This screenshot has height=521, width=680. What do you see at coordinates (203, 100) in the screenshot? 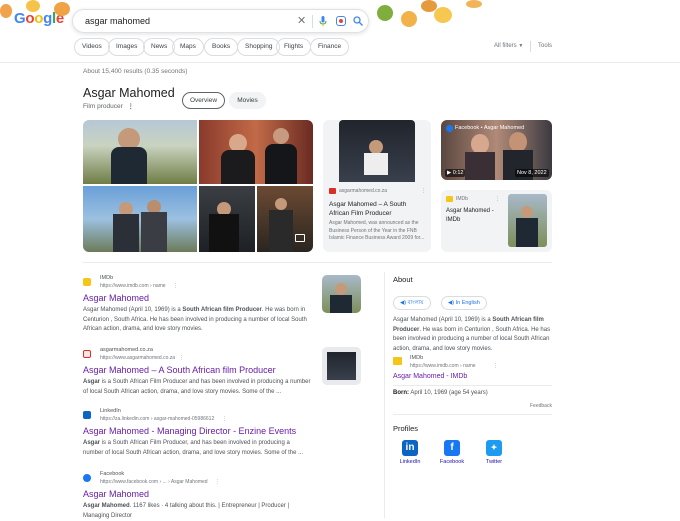
I see `tab-overview: Overview` at bounding box center [203, 100].